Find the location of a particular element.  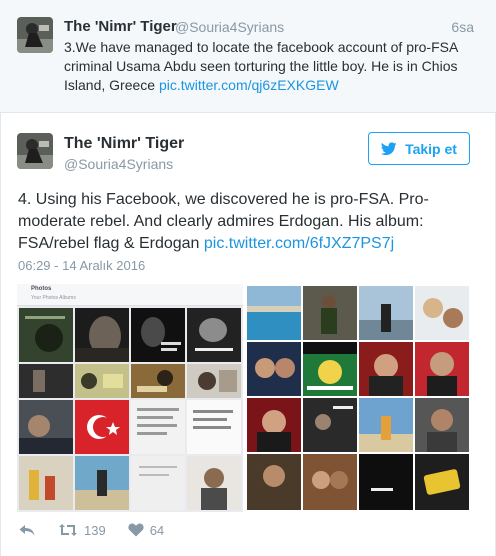

heart-icon is located at coordinates (136, 530).